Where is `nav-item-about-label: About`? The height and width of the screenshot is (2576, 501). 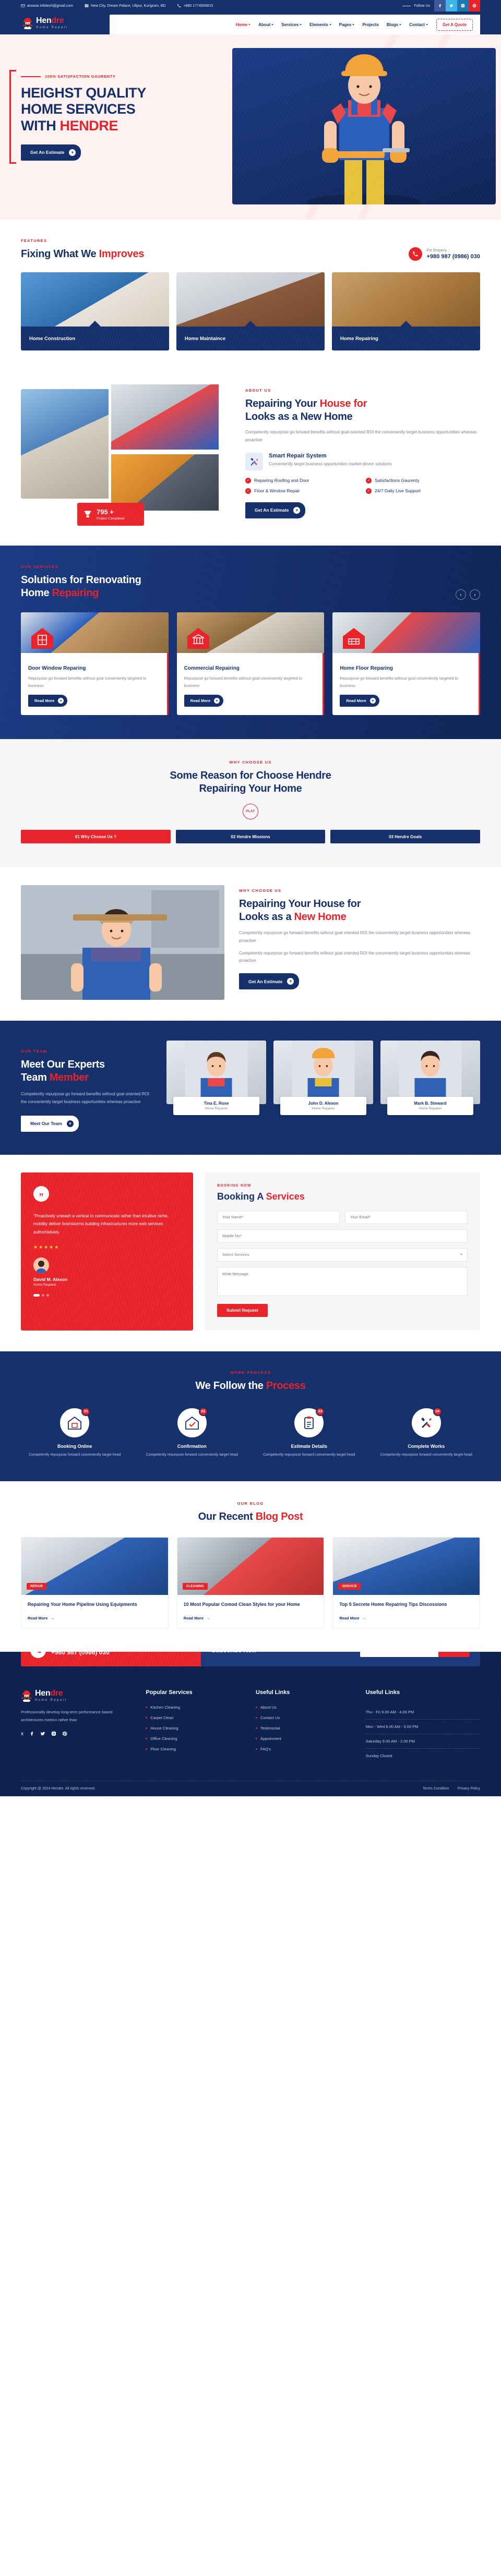
nav-item-about-label: About is located at coordinates (264, 24).